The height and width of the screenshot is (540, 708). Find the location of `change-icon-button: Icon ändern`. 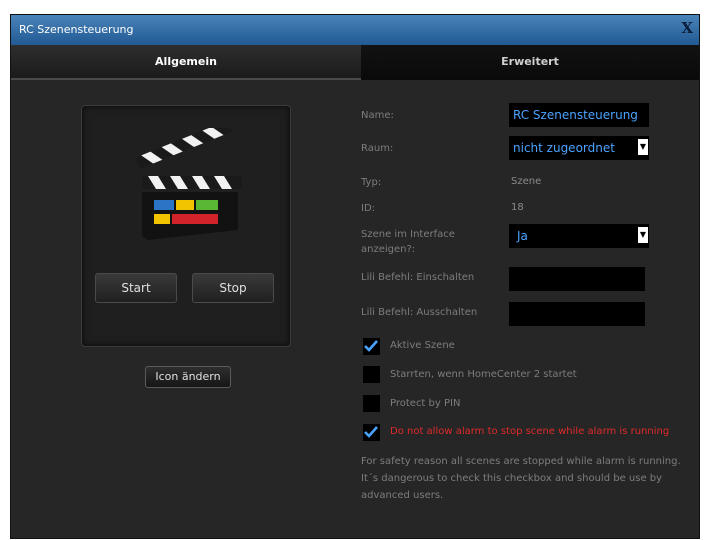

change-icon-button: Icon ändern is located at coordinates (188, 377).